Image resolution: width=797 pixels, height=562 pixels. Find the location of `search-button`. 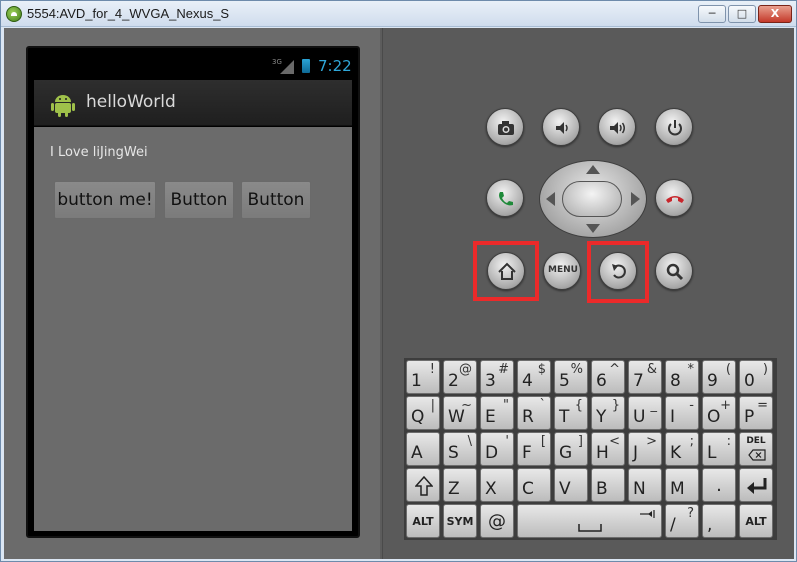

search-button is located at coordinates (674, 271).